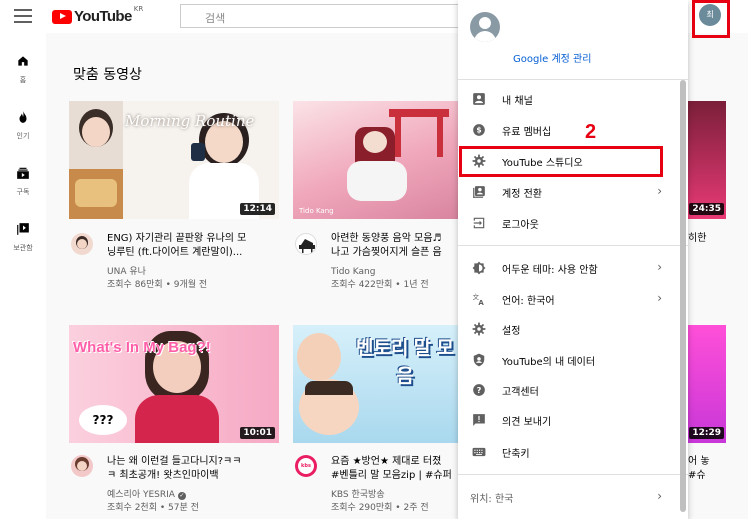  I want to click on sidebar: 홈 인기 구독 보관함, so click(23, 276).